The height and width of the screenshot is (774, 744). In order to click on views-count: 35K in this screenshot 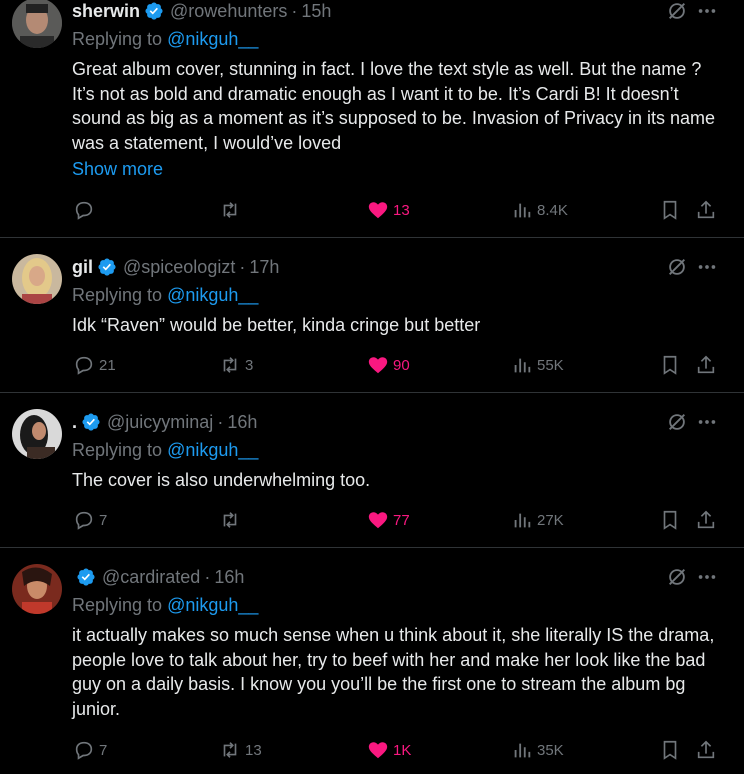, I will do `click(550, 750)`.